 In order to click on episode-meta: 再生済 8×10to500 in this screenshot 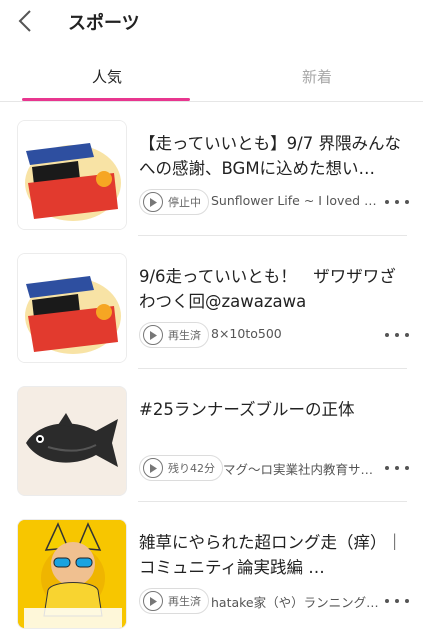, I will do `click(274, 335)`.